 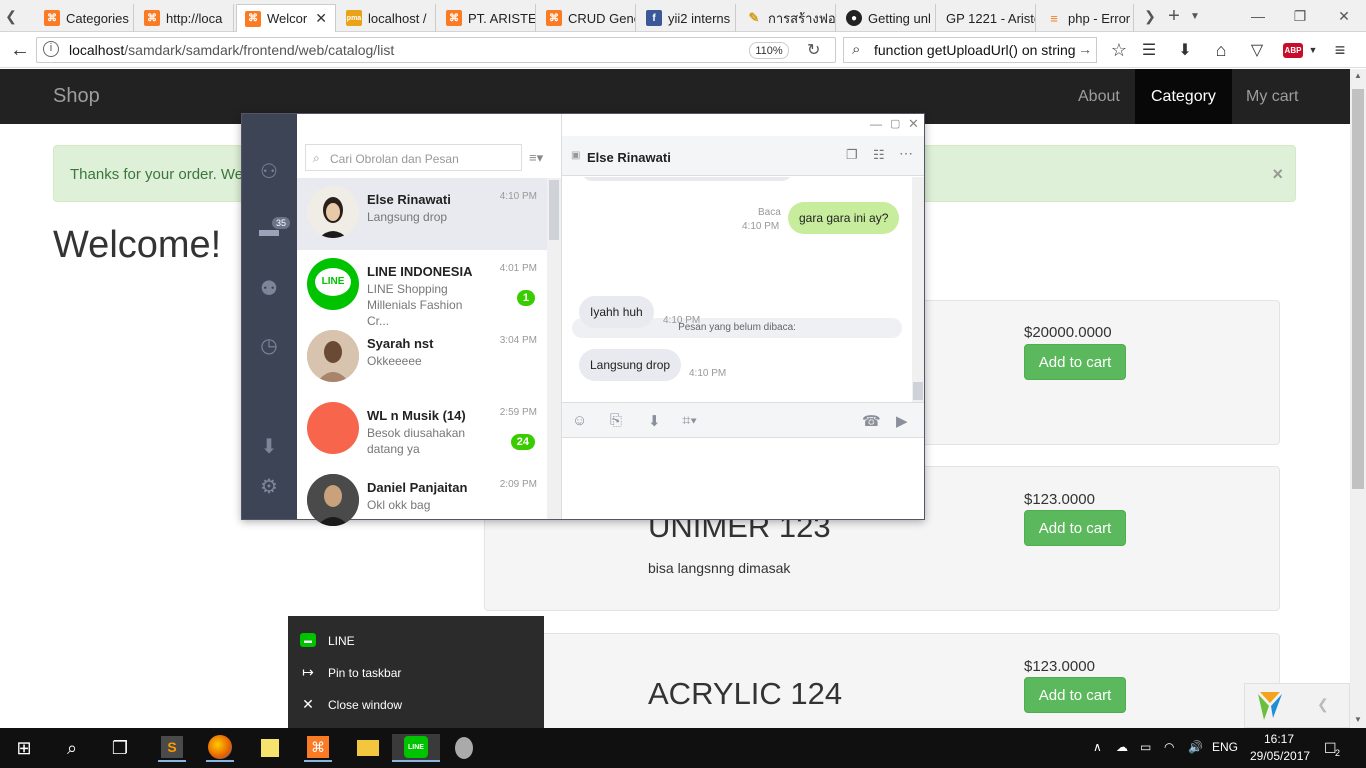 I want to click on close-window: Close window, so click(x=365, y=705).